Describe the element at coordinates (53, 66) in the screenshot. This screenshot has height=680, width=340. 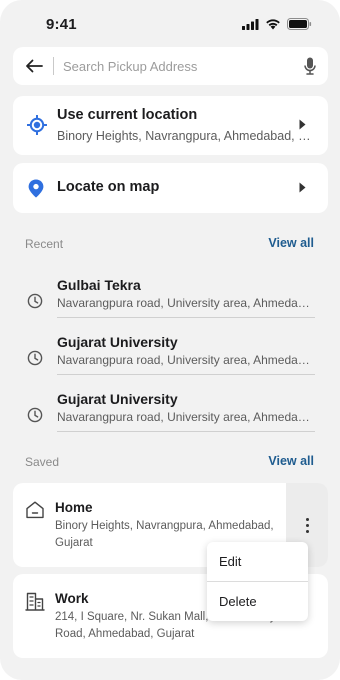
I see `search-divider` at that location.